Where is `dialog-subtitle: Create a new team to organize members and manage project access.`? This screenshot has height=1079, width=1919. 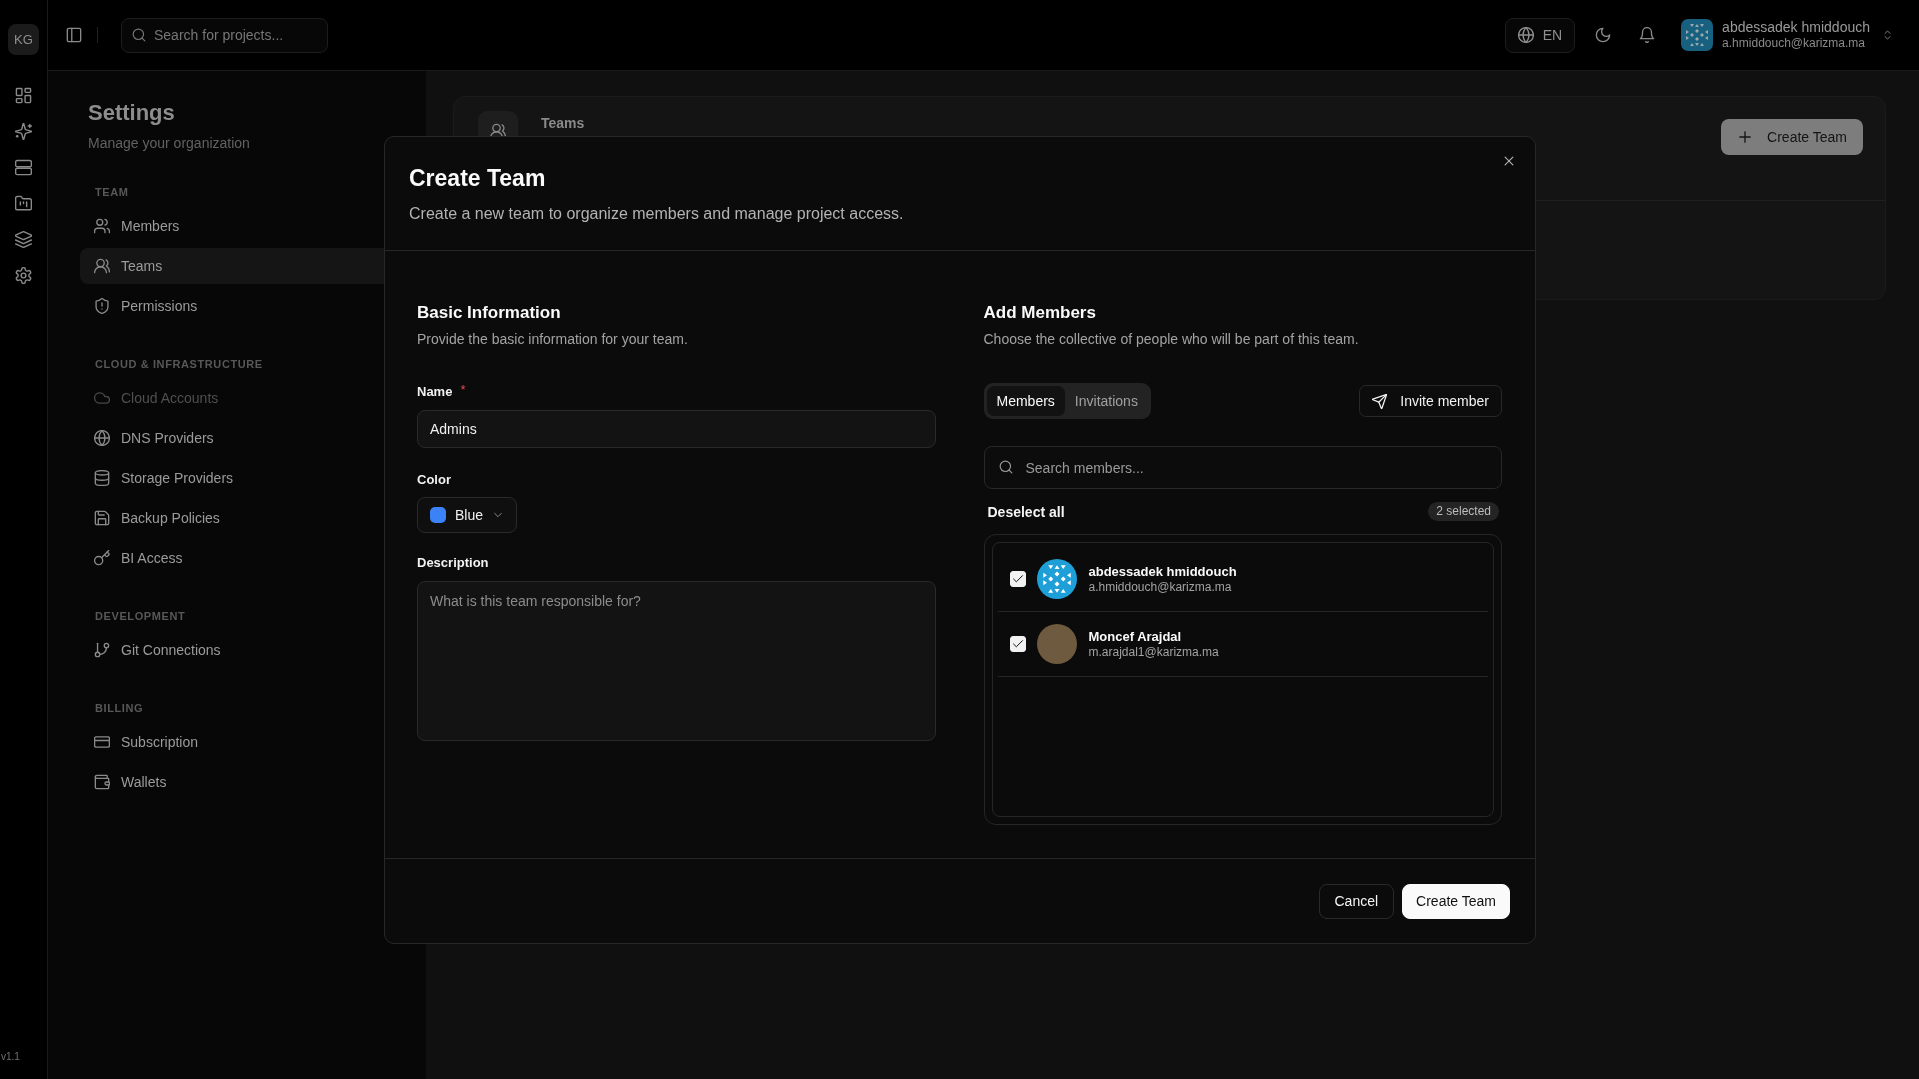
dialog-subtitle: Create a new team to organize members and manage project access. is located at coordinates (657, 214).